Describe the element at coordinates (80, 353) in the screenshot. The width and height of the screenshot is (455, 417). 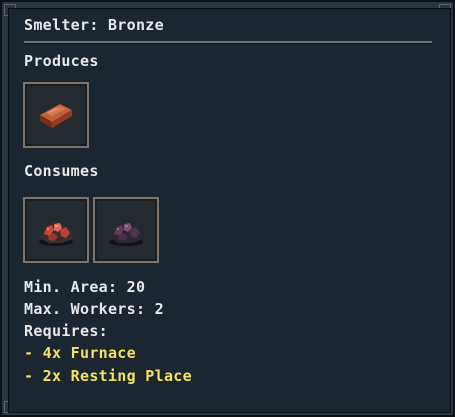
I see `requirement-furnace: - 4x Furnace` at that location.